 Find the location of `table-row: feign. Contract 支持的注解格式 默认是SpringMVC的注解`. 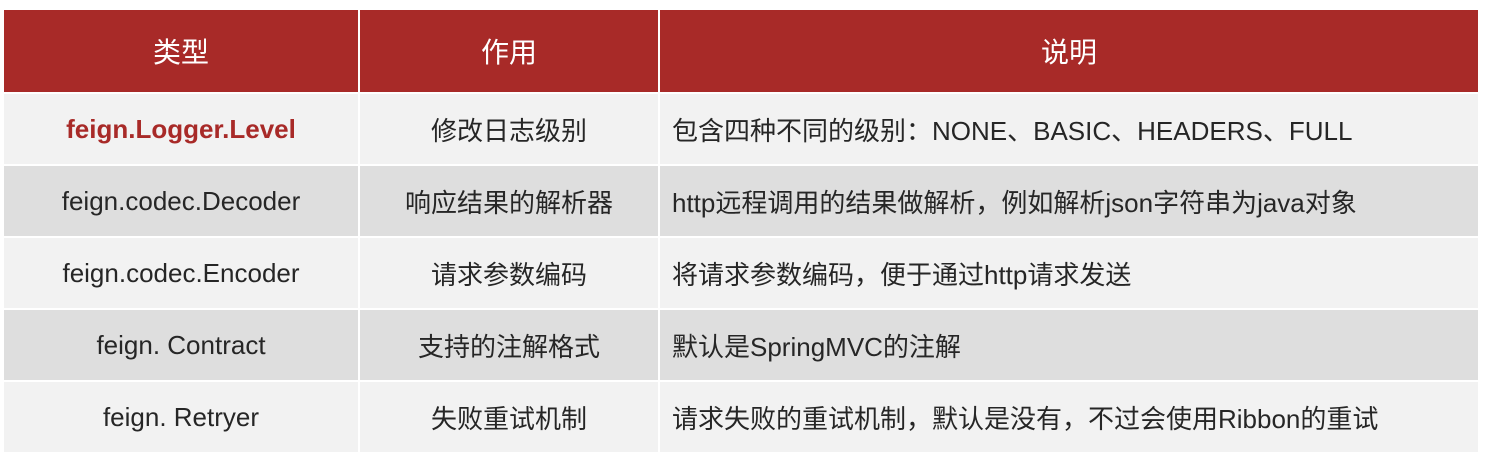

table-row: feign. Contract 支持的注解格式 默认是SpringMVC的注解 is located at coordinates (741, 345).